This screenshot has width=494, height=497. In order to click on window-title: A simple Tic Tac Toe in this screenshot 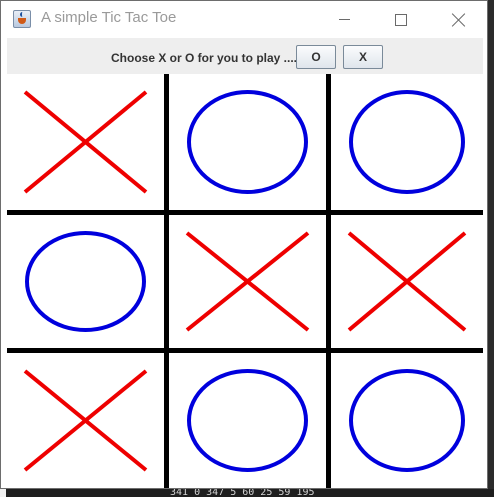, I will do `click(109, 17)`.